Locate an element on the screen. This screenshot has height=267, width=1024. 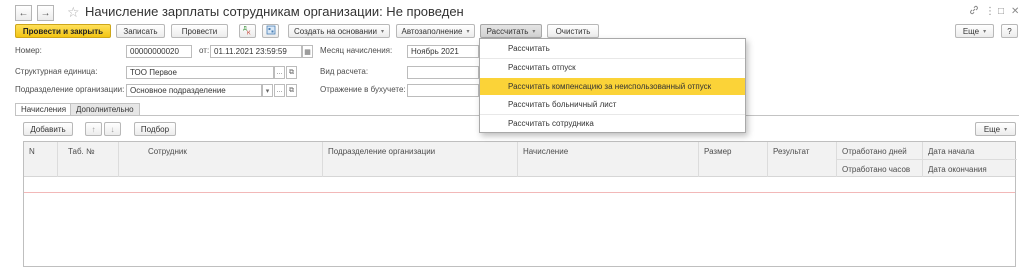
calc-type-field is located at coordinates (443, 72).